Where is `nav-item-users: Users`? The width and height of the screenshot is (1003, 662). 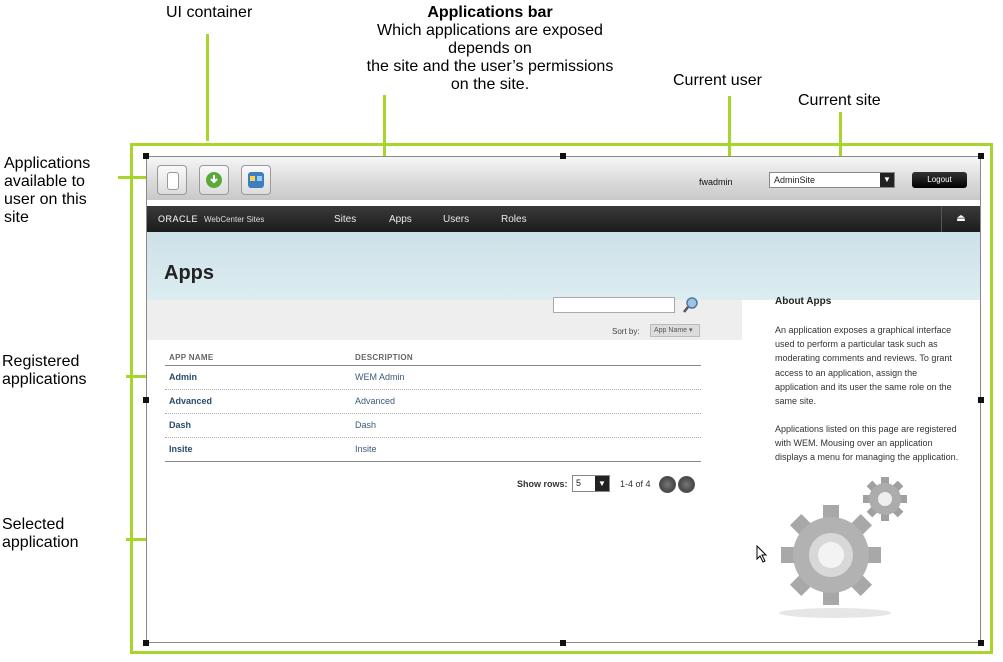
nav-item-users: Users is located at coordinates (456, 219).